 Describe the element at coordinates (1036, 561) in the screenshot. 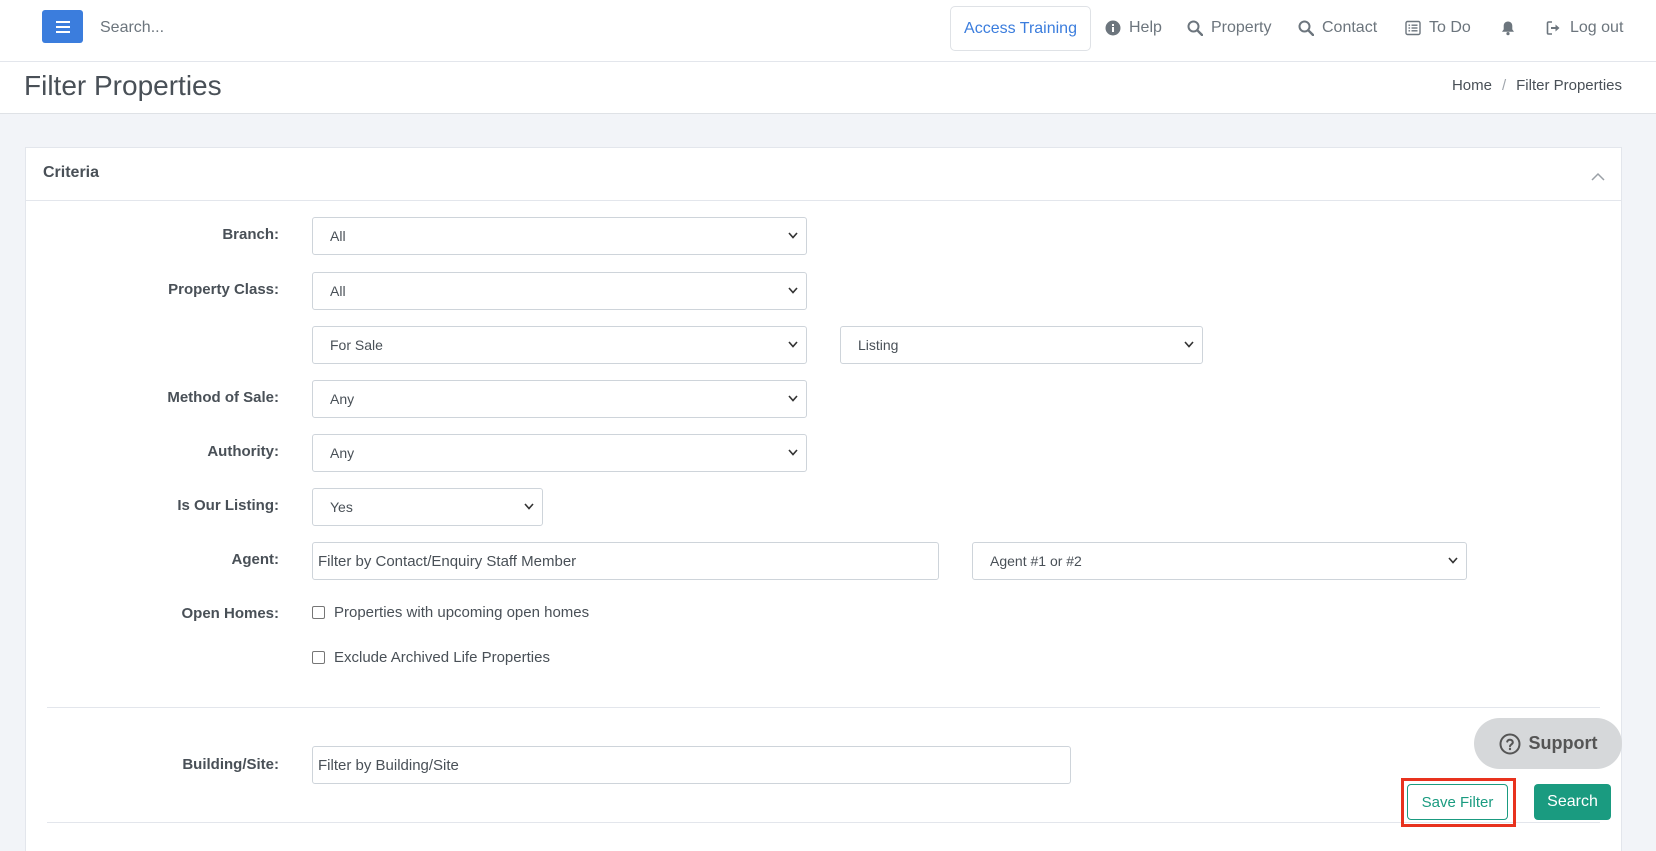

I see `agent-role-select-value: Agent #1 or #2` at that location.